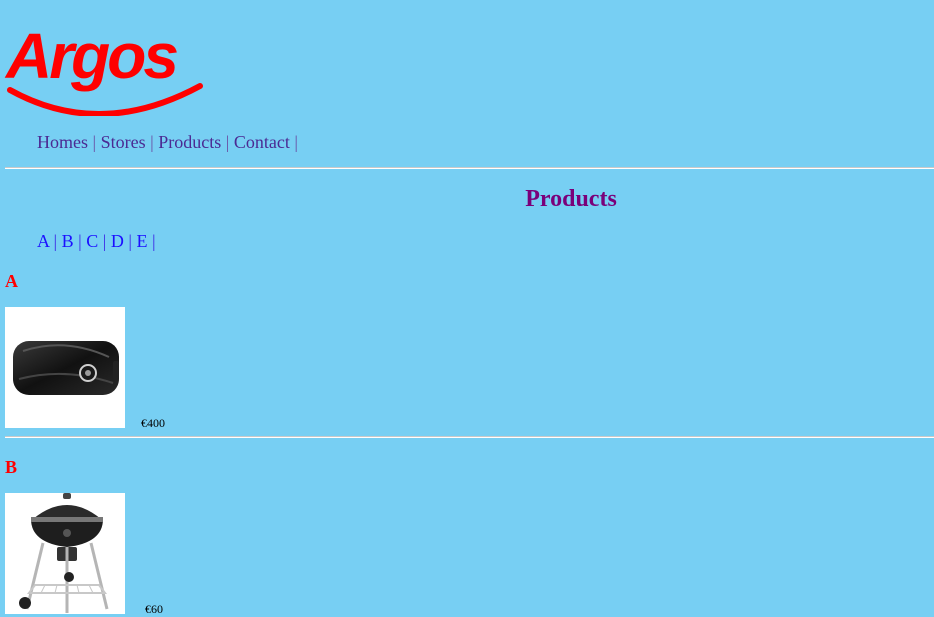 This screenshot has width=934, height=617. I want to click on section-heading-b: B, so click(11, 467).